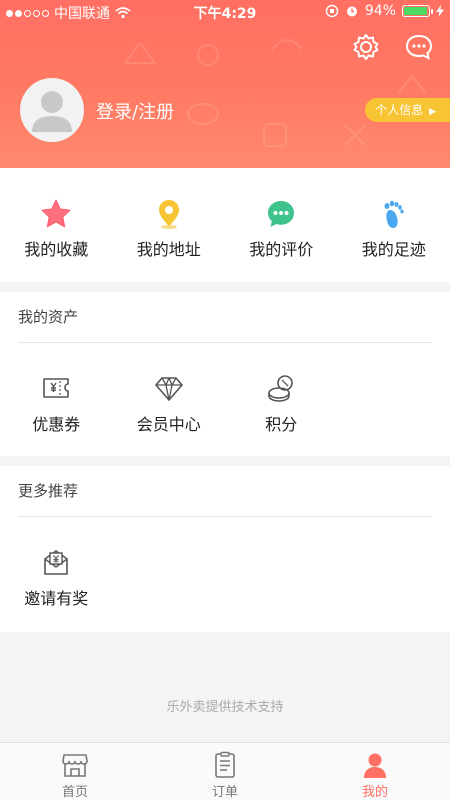 The image size is (450, 800). I want to click on shortcut-address: 我的地址, so click(169, 225).